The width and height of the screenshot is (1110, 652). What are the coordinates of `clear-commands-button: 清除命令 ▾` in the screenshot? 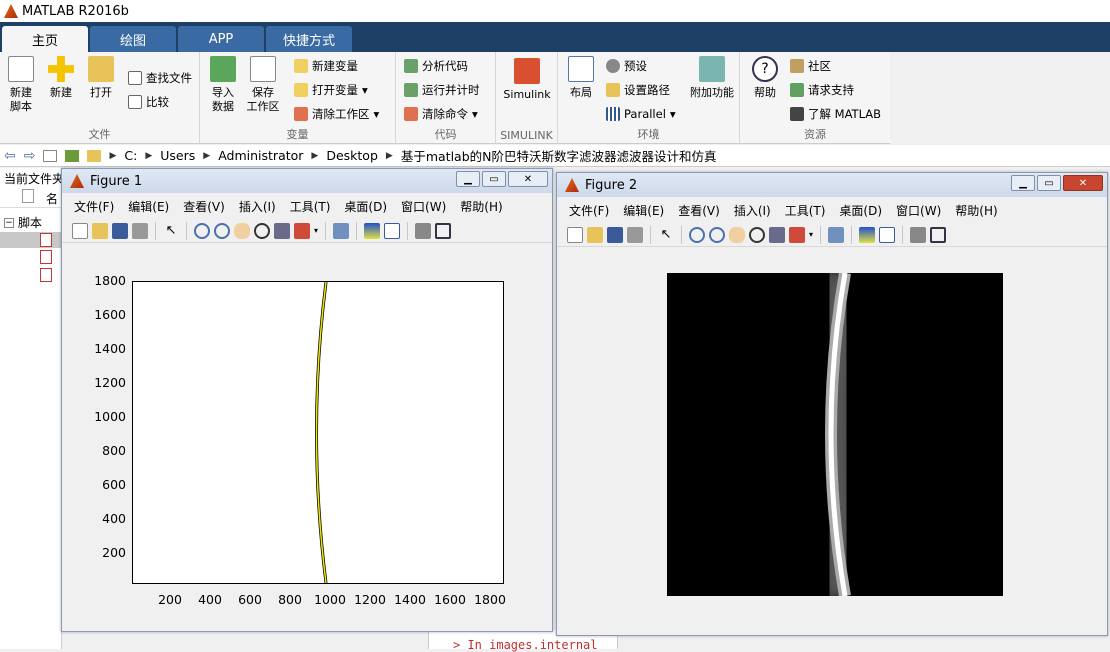 It's located at (441, 114).